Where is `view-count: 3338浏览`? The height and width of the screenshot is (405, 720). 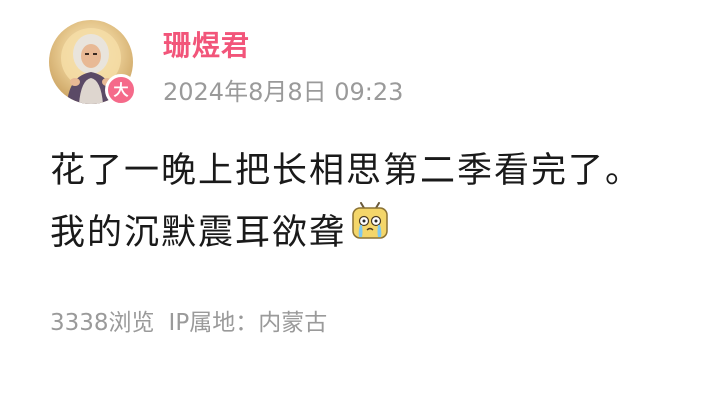
view-count: 3338浏览 is located at coordinates (102, 323).